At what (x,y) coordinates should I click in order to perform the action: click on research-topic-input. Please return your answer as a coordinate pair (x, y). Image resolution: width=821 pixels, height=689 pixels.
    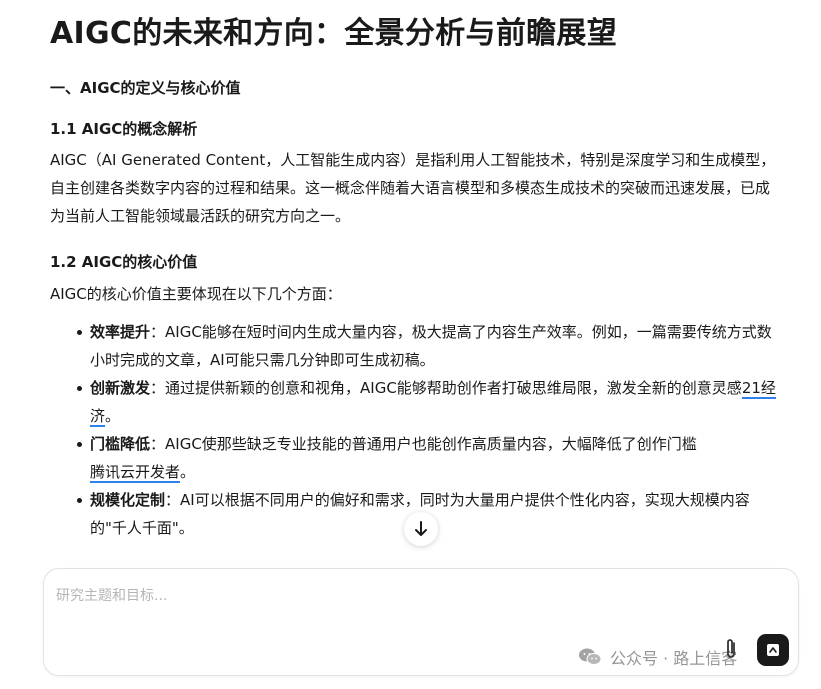
    Looking at the image, I should click on (406, 605).